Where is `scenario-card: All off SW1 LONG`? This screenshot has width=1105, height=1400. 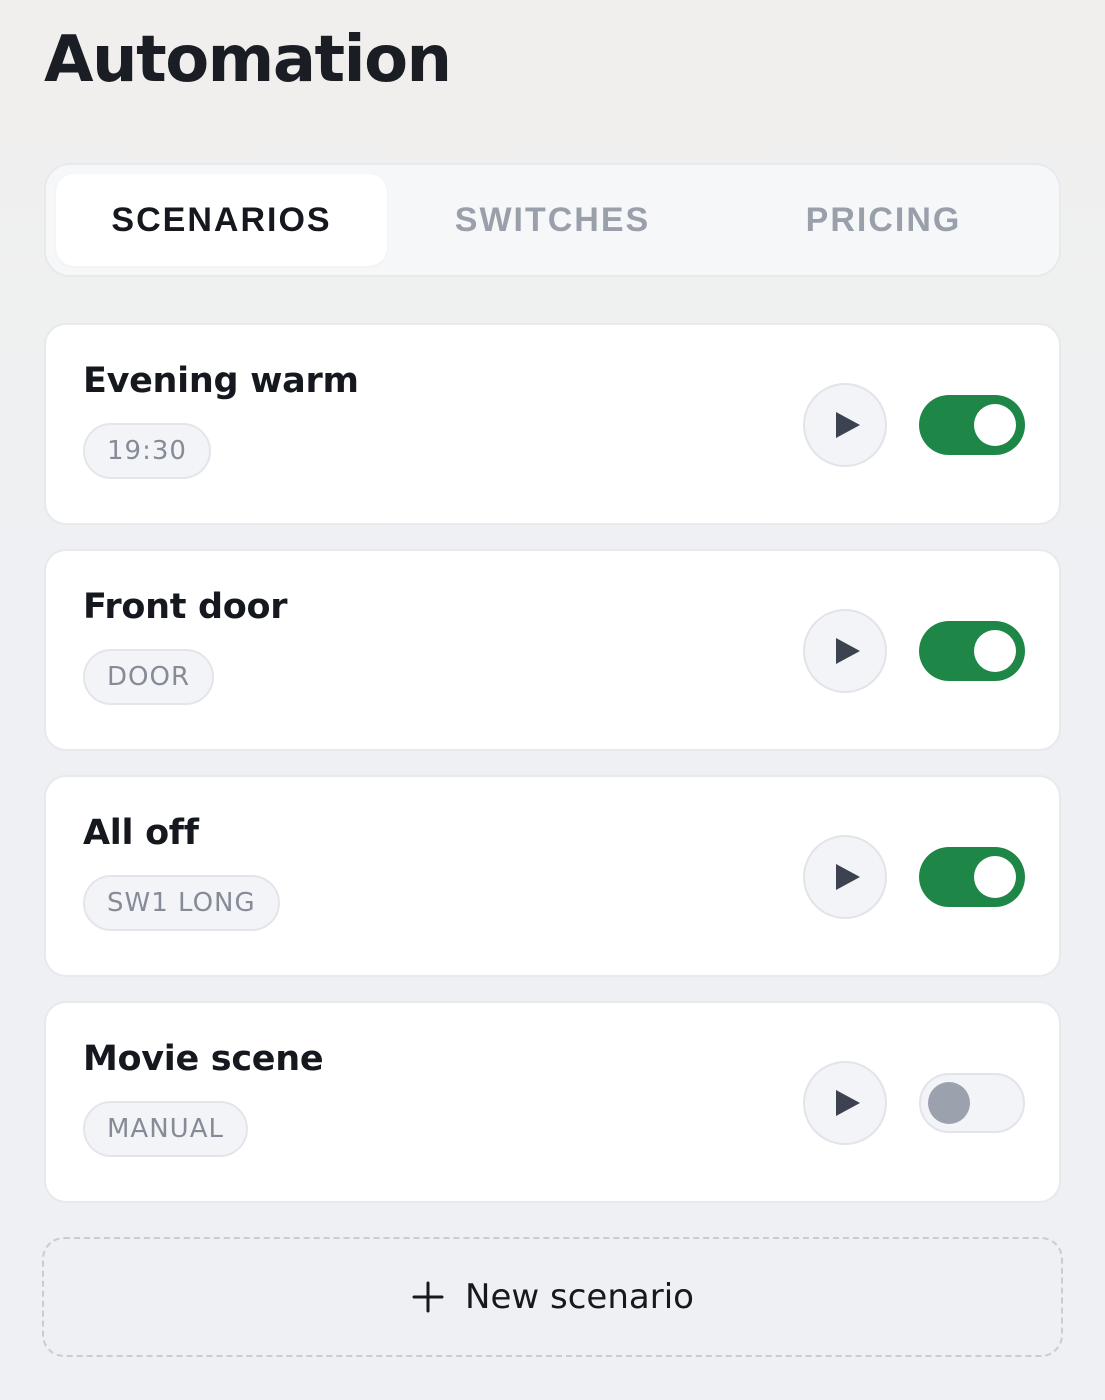
scenario-card: All off SW1 LONG is located at coordinates (552, 876).